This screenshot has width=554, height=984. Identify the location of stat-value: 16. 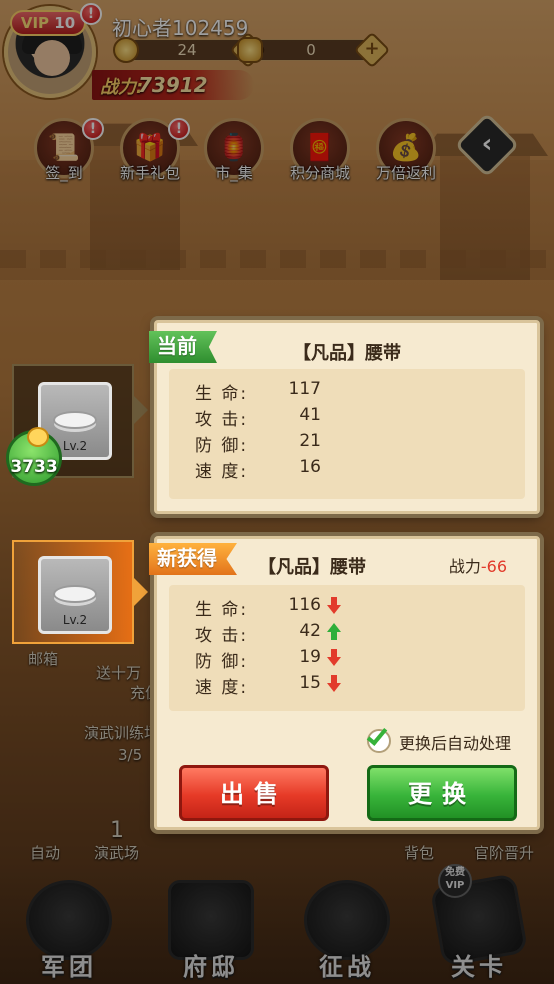
(310, 467).